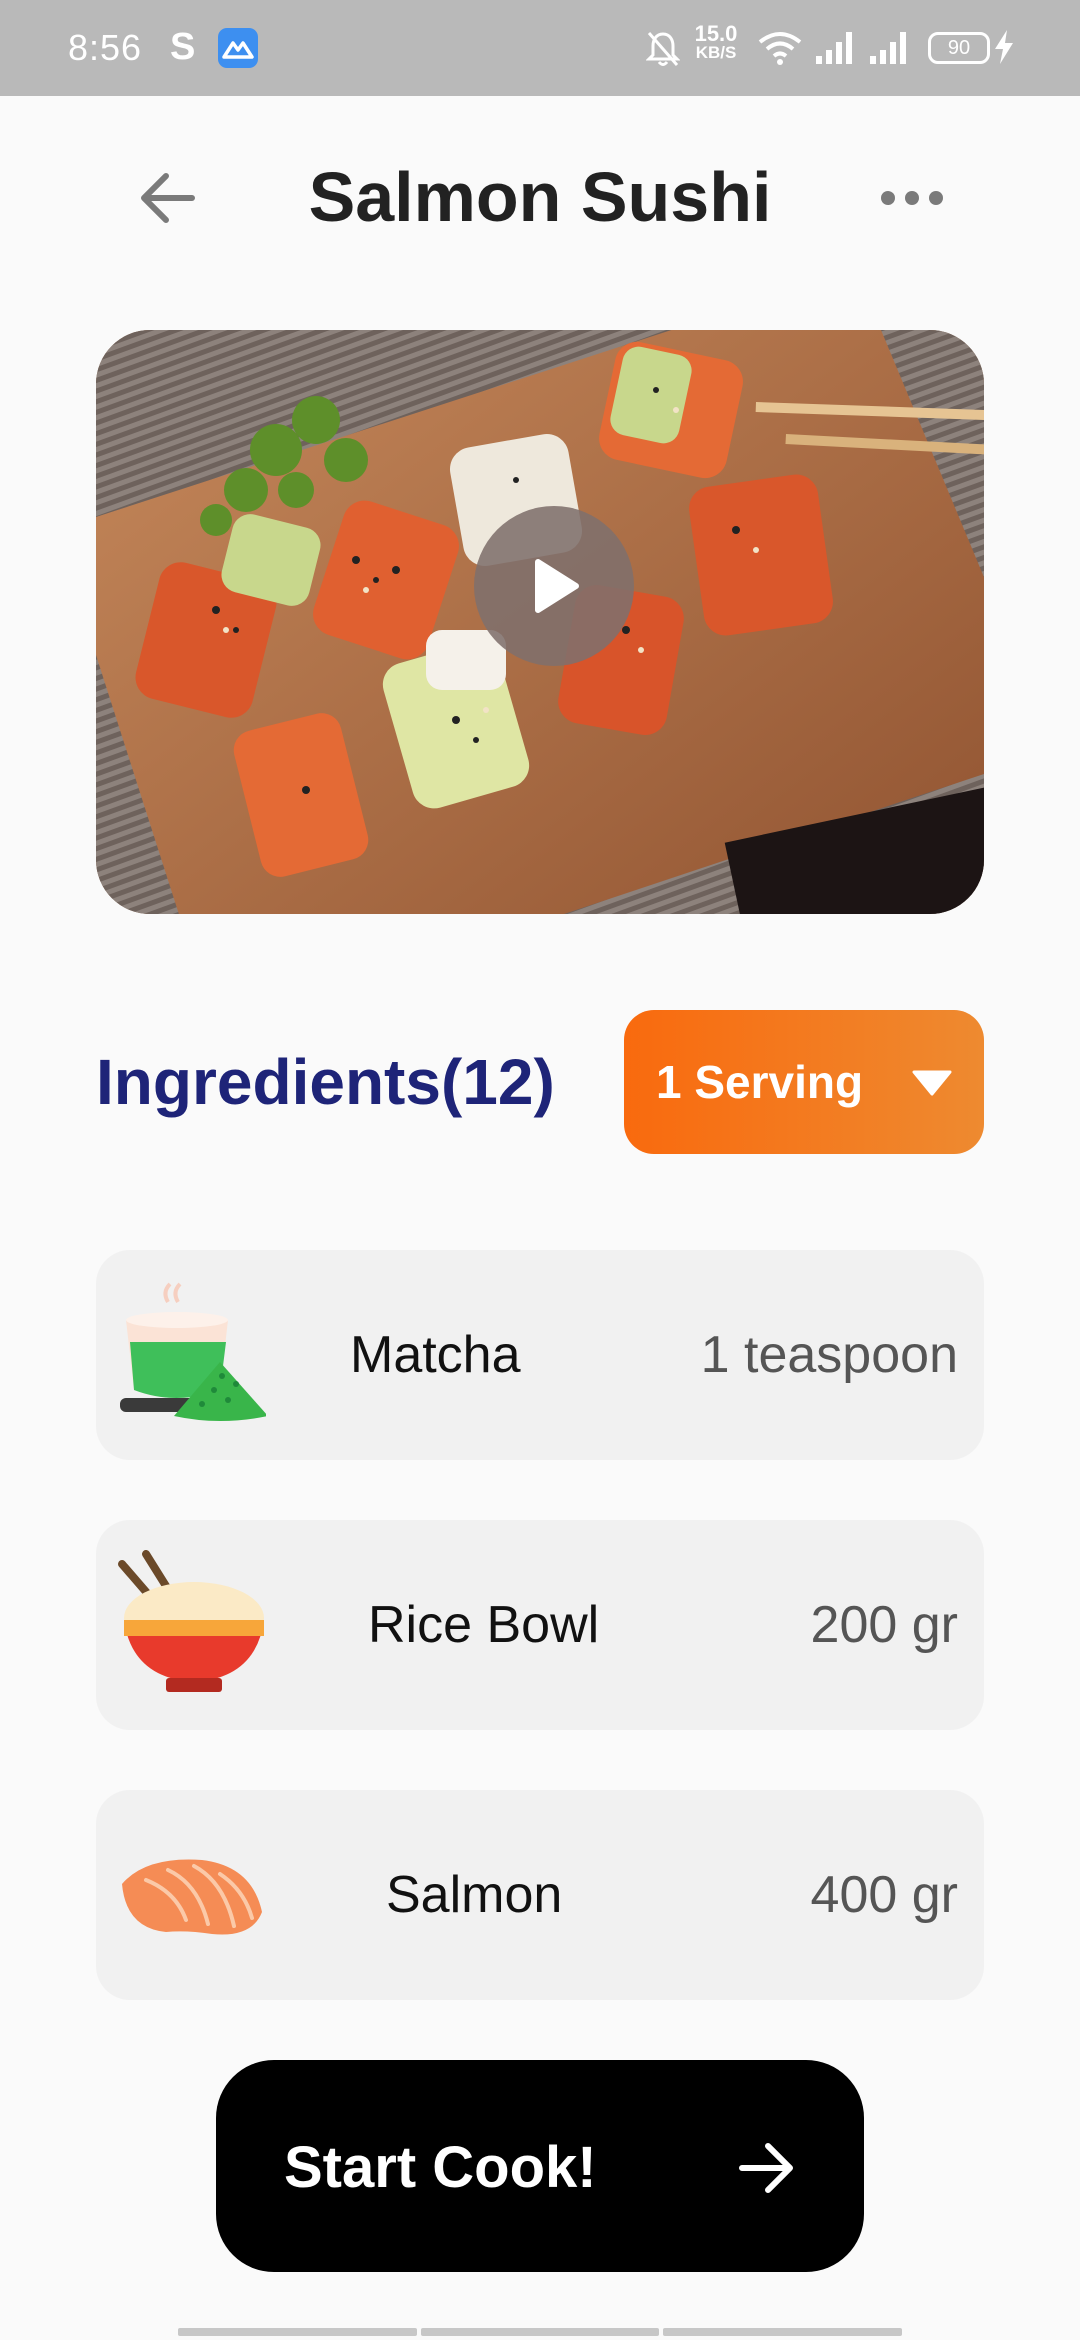  Describe the element at coordinates (760, 1082) in the screenshot. I see `serving-label: 1 Serving` at that location.